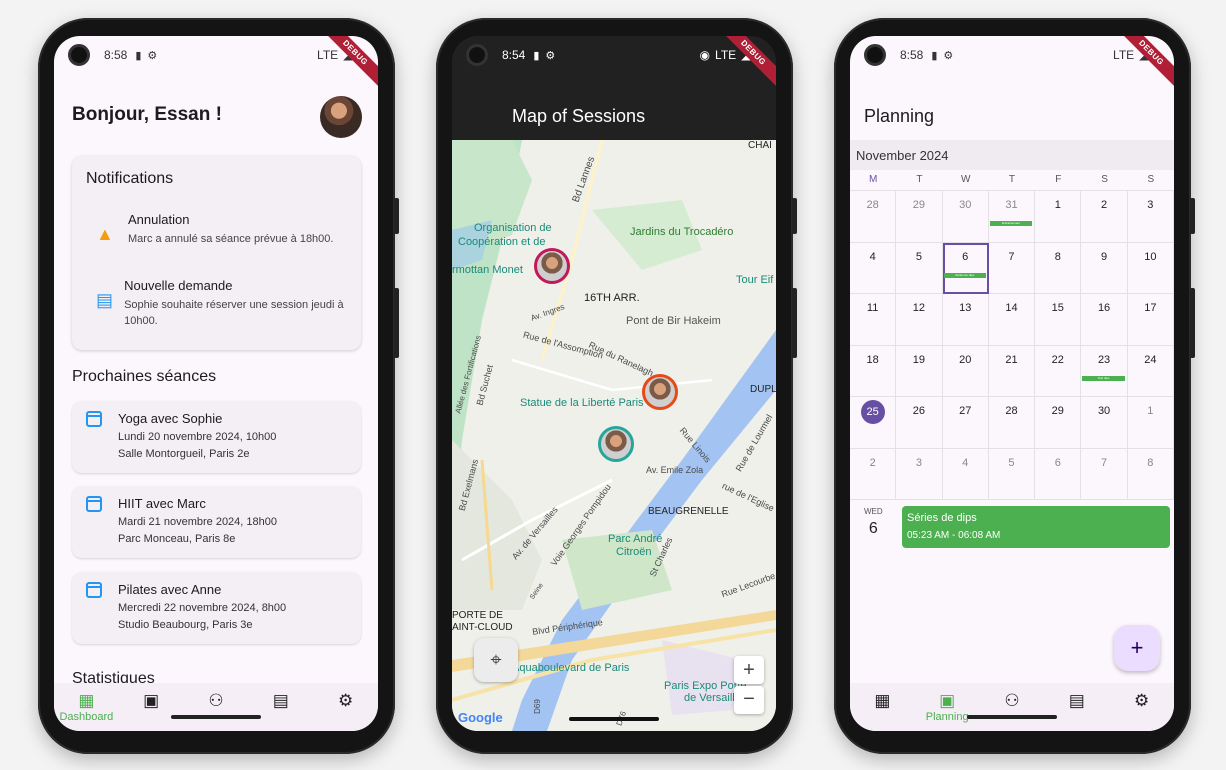 The width and height of the screenshot is (1226, 770). Describe the element at coordinates (919, 320) in the screenshot. I see `calendar-day: 12` at that location.